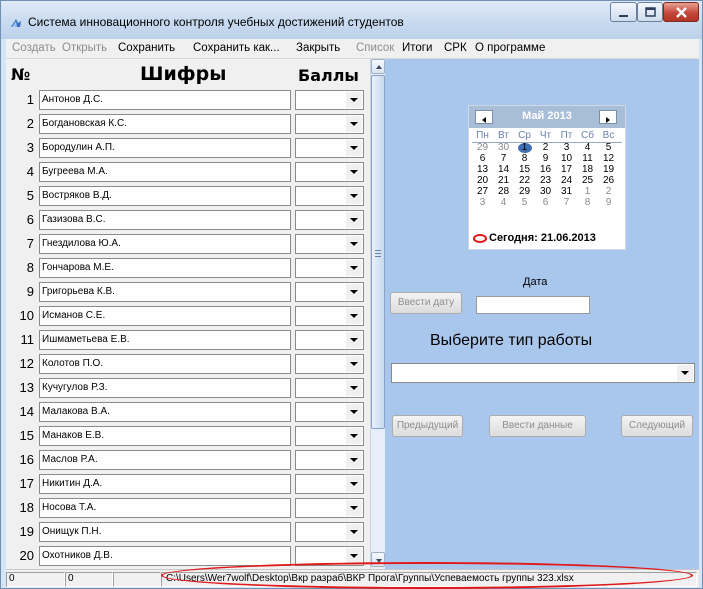 This screenshot has height=589, width=703. What do you see at coordinates (165, 388) in the screenshot?
I see `student-name-field: Кучугулов Р.З.` at bounding box center [165, 388].